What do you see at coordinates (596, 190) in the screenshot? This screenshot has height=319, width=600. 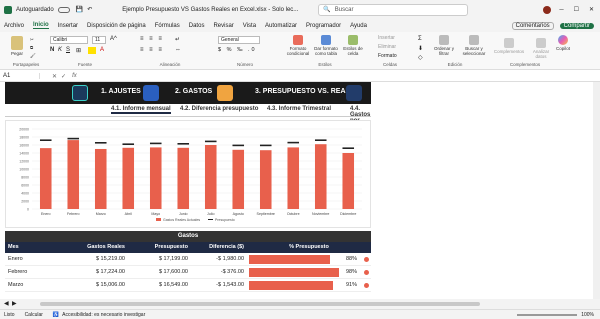 I see `vertical-scrollbar` at bounding box center [596, 190].